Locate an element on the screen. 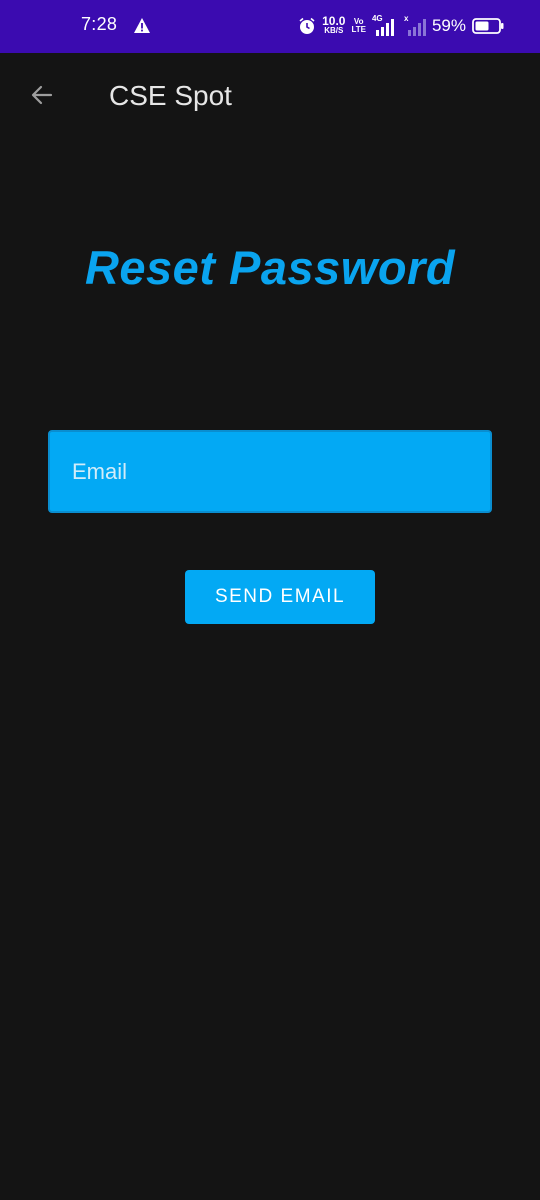  arrow-left-icon is located at coordinates (42, 95).